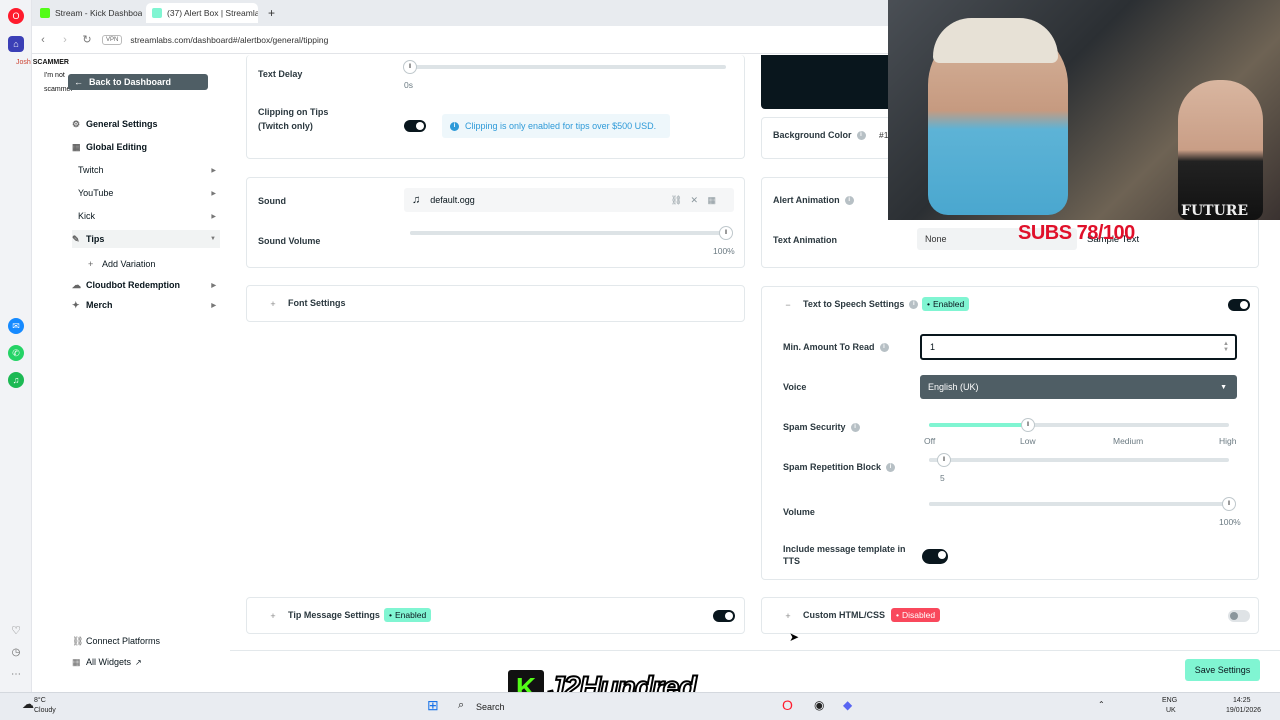 The width and height of the screenshot is (1280, 720). What do you see at coordinates (847, 705) in the screenshot?
I see `discord-taskbar-icon: ◆` at bounding box center [847, 705].